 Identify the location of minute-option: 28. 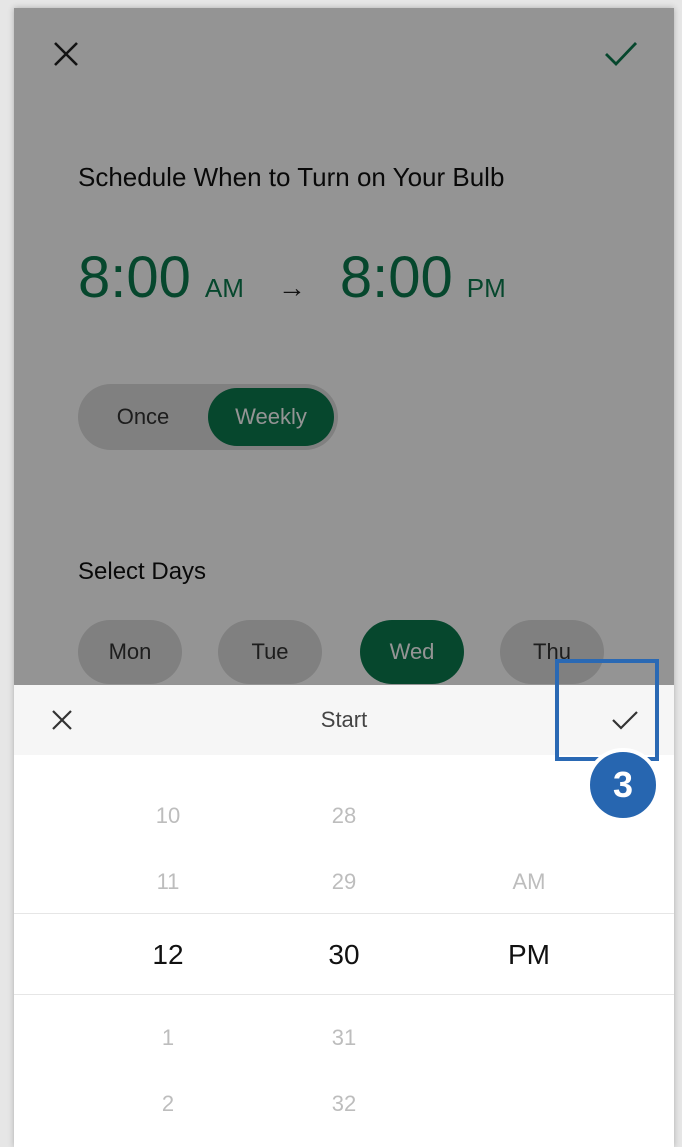
(344, 816).